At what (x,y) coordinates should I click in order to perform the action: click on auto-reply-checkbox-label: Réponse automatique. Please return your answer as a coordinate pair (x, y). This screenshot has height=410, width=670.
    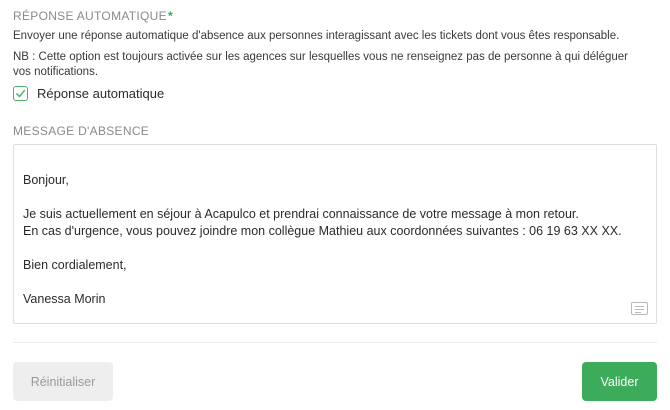
    Looking at the image, I should click on (100, 93).